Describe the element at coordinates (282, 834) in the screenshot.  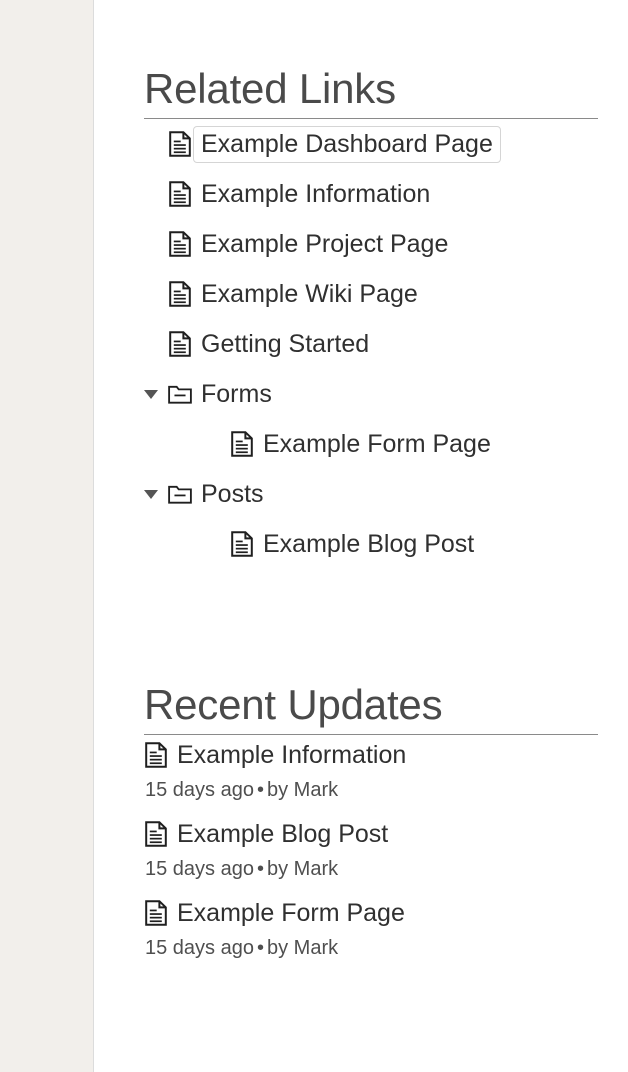
I see `update-title: Example Blog Post` at that location.